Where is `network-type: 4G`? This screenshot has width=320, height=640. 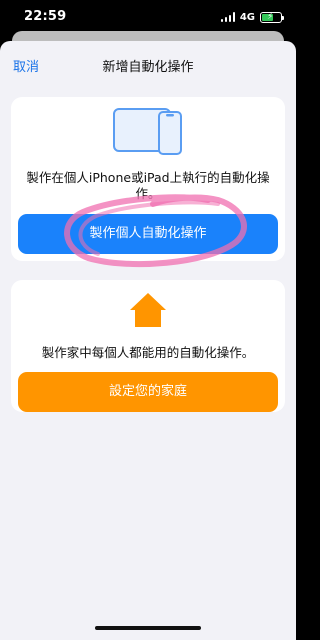 network-type: 4G is located at coordinates (247, 17).